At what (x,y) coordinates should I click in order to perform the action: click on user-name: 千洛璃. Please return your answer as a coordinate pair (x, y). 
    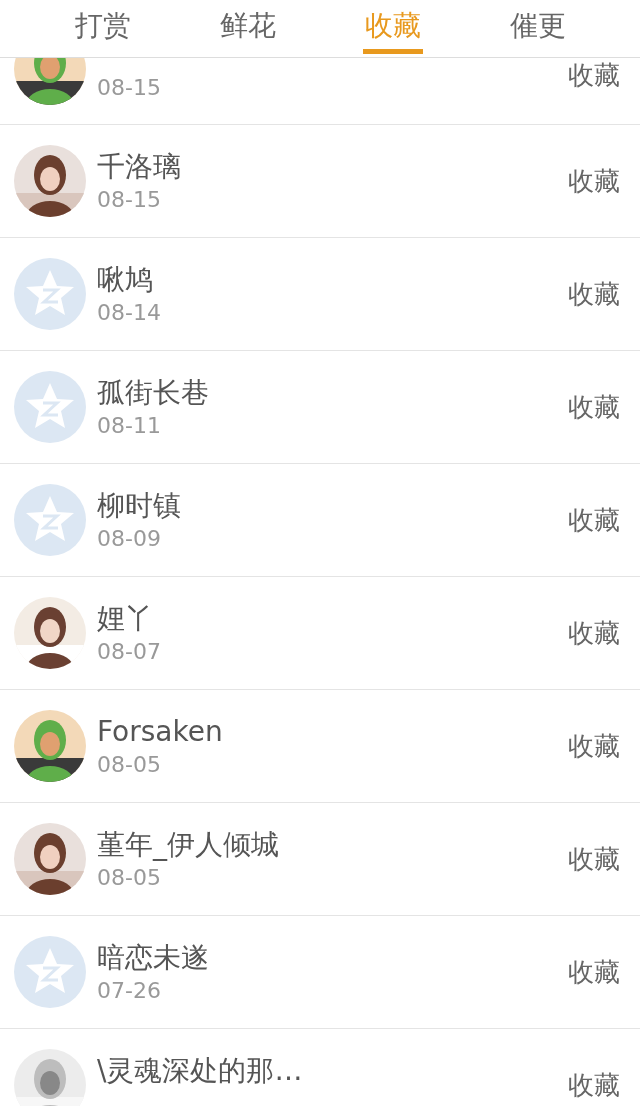
    Looking at the image, I should click on (139, 167).